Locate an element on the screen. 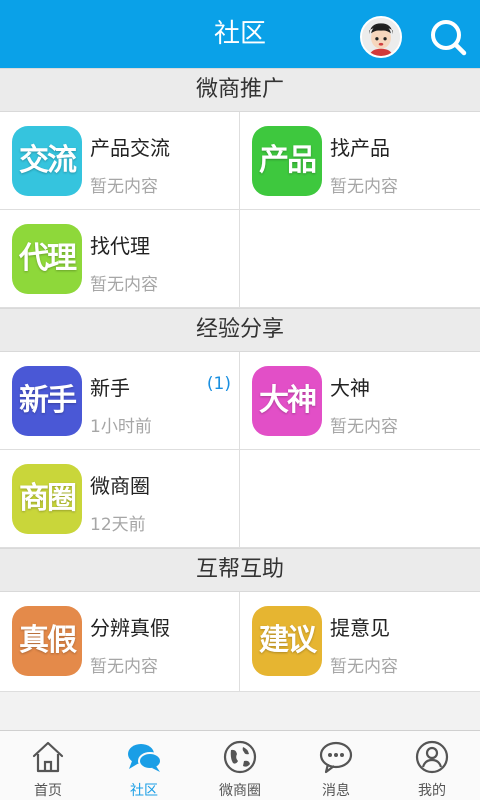 Image resolution: width=480 pixels, height=800 pixels. forum-name: 微商圈 is located at coordinates (120, 486).